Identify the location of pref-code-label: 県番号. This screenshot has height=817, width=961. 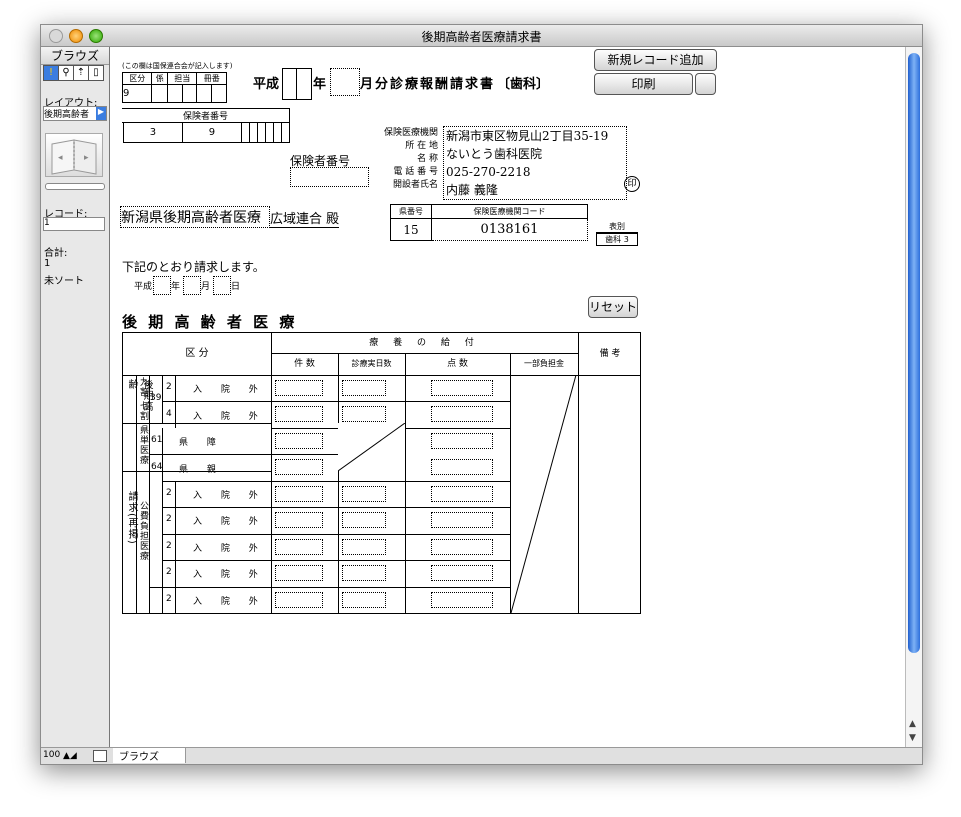
(411, 211).